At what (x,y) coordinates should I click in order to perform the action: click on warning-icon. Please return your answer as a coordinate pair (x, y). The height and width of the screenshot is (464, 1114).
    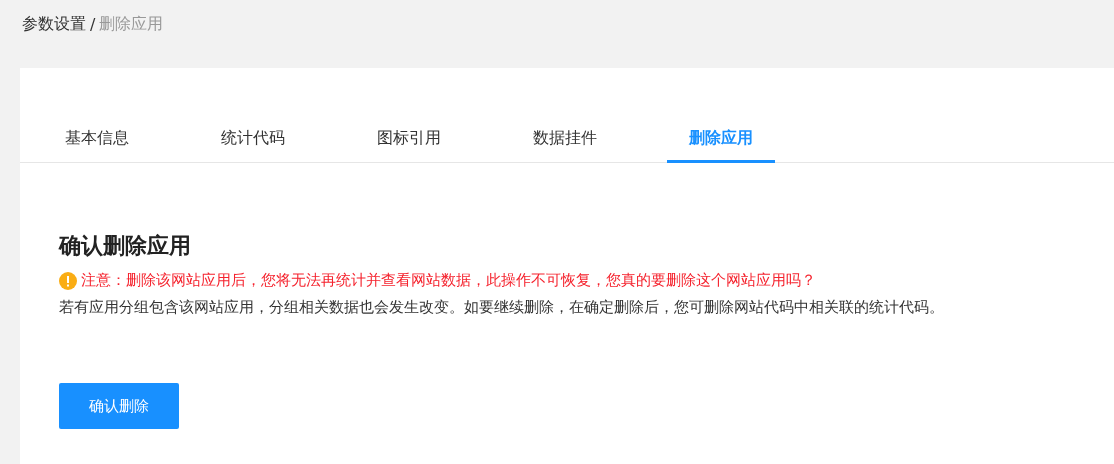
    Looking at the image, I should click on (68, 280).